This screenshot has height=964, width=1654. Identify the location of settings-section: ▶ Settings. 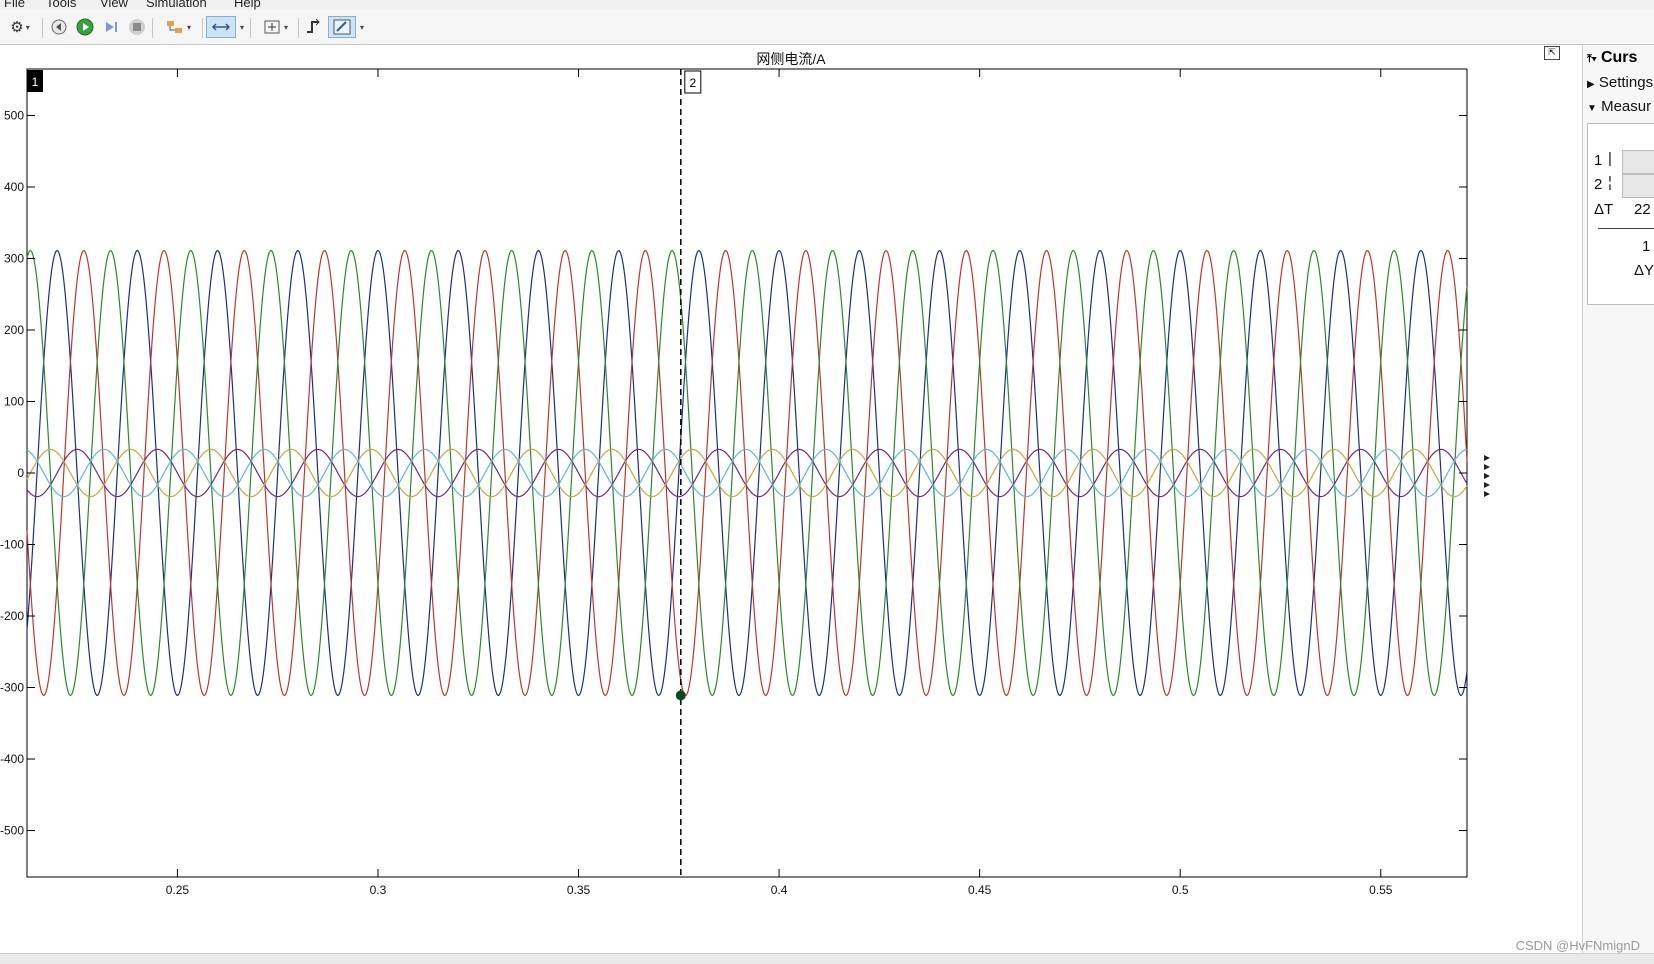
(1620, 82).